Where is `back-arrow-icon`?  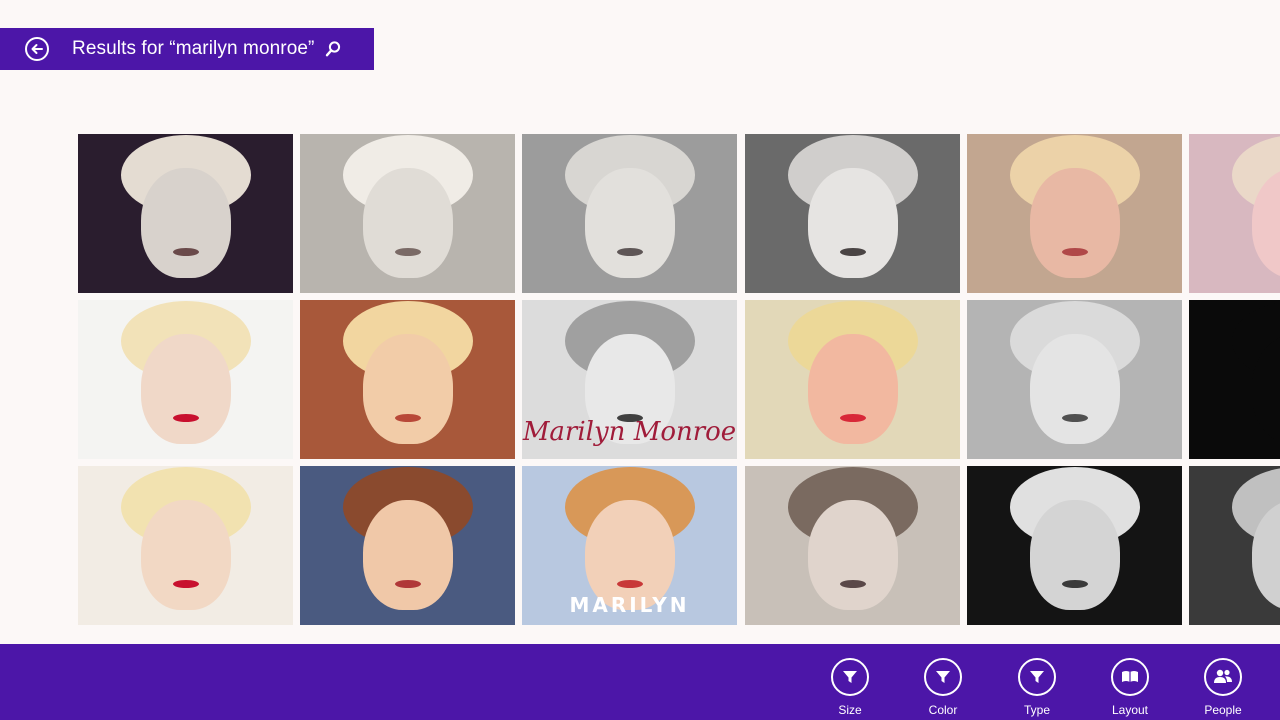 back-arrow-icon is located at coordinates (37, 49).